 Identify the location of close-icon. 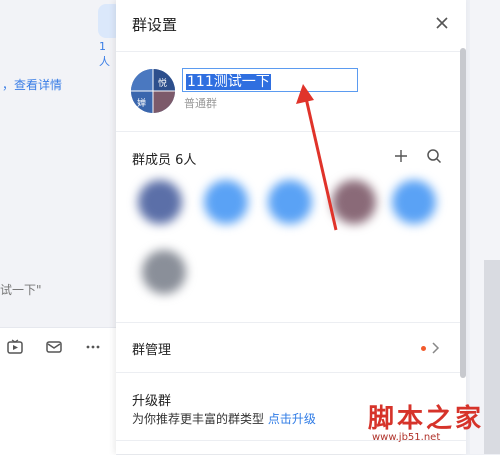
(442, 23).